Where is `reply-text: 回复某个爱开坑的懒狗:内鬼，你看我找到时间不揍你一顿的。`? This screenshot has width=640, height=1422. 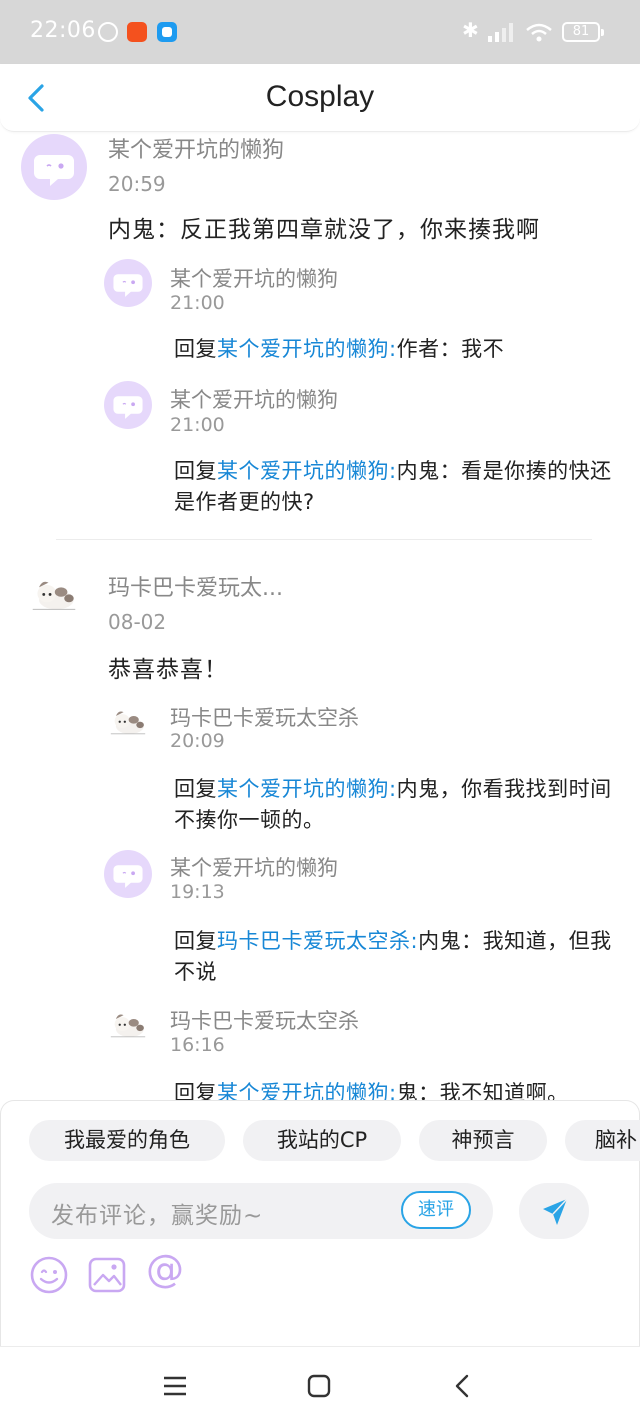 reply-text: 回复某个爱开坑的懒狗:内鬼，你看我找到时间不揍你一顿的。 is located at coordinates (394, 805).